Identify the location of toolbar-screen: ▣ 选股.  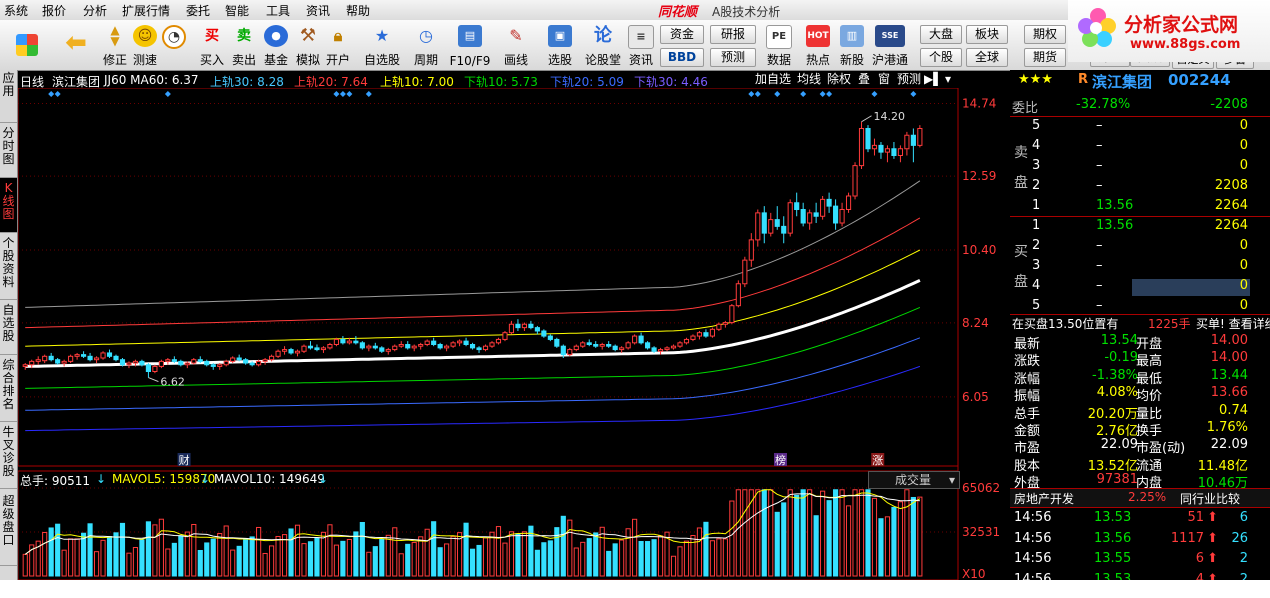
(560, 45).